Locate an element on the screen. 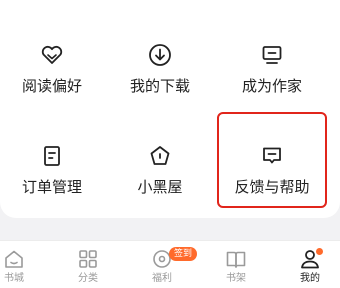 The image size is (340, 288). monitor-icon is located at coordinates (272, 55).